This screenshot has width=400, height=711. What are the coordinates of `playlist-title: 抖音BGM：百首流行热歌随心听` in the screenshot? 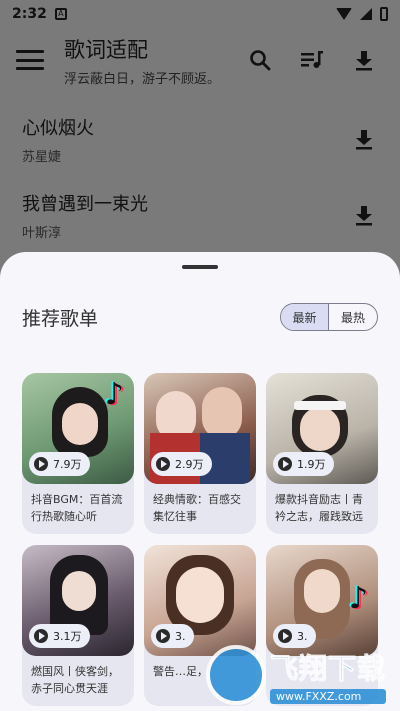 It's located at (77, 508).